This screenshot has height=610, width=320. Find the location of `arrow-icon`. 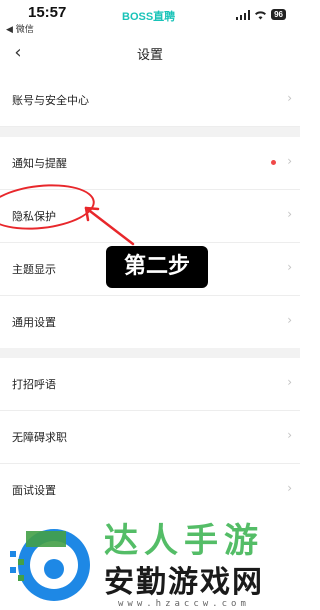

arrow-icon is located at coordinates (109, 226).